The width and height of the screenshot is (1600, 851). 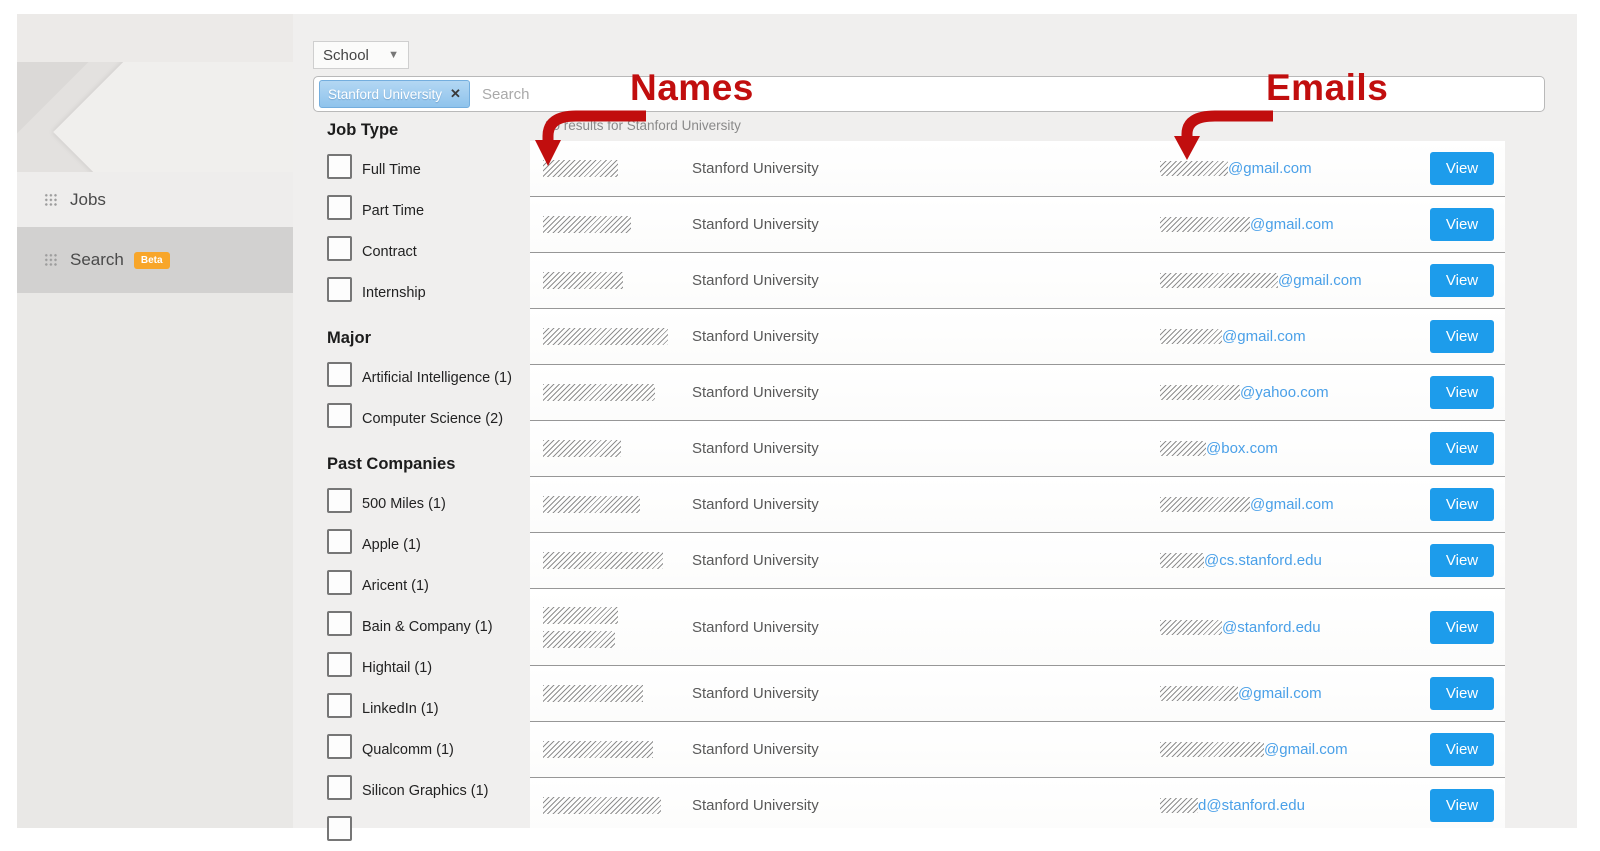 I want to click on email-domain: @cs.stanford.edu, so click(x=1263, y=560).